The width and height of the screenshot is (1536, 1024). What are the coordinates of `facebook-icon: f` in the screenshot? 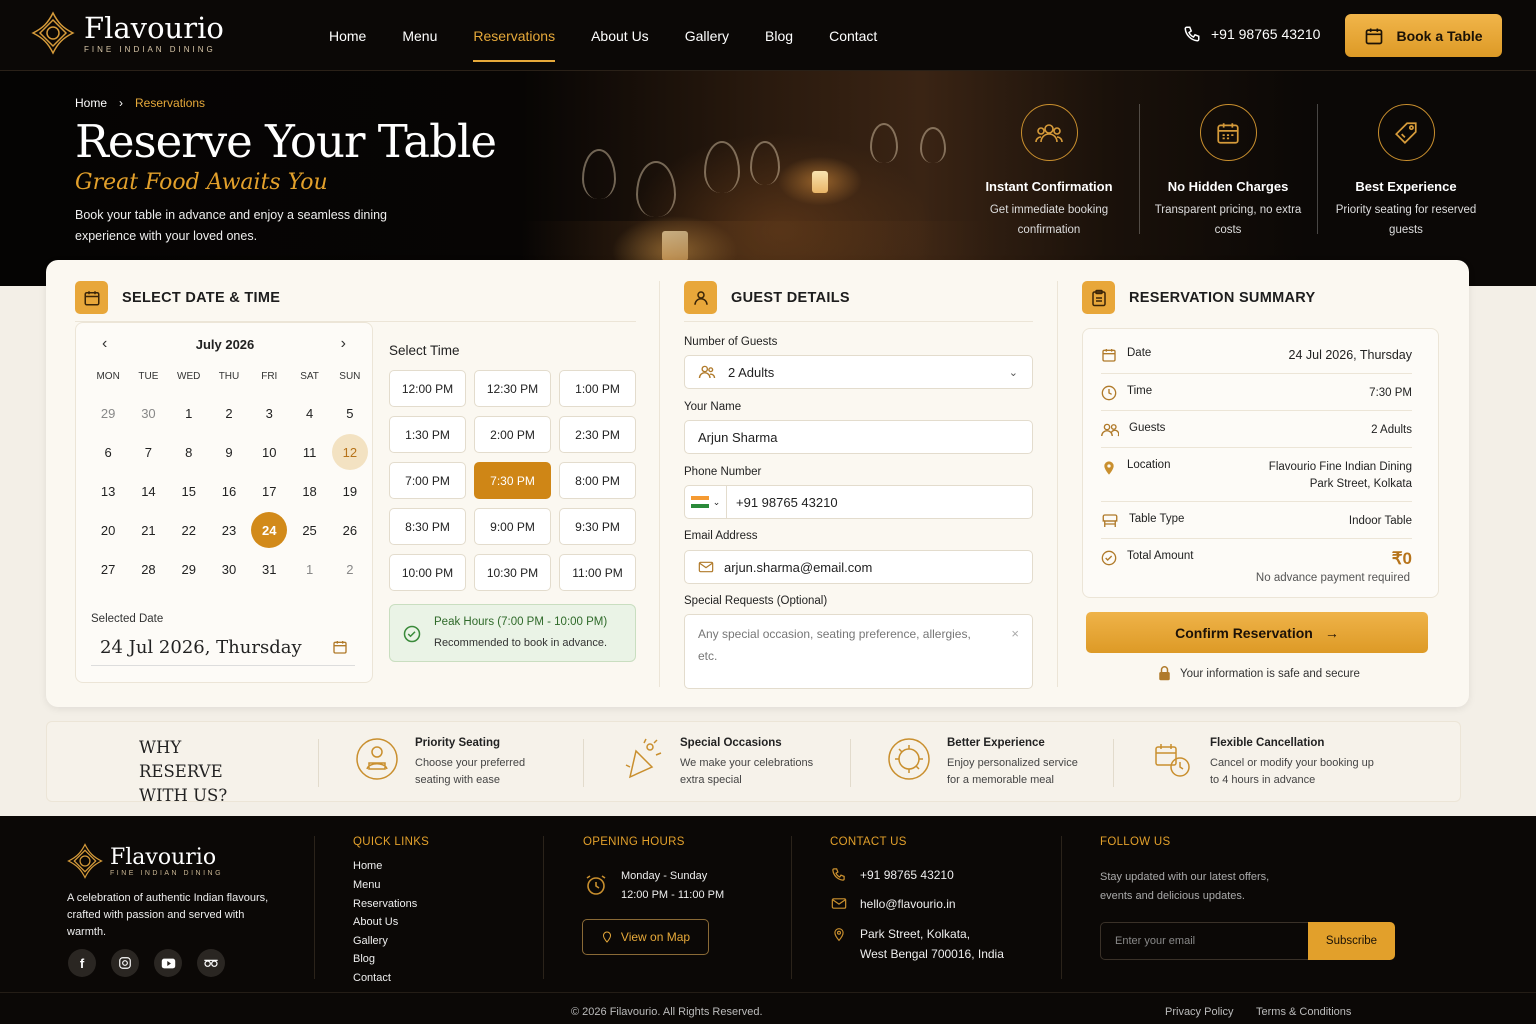 It's located at (82, 963).